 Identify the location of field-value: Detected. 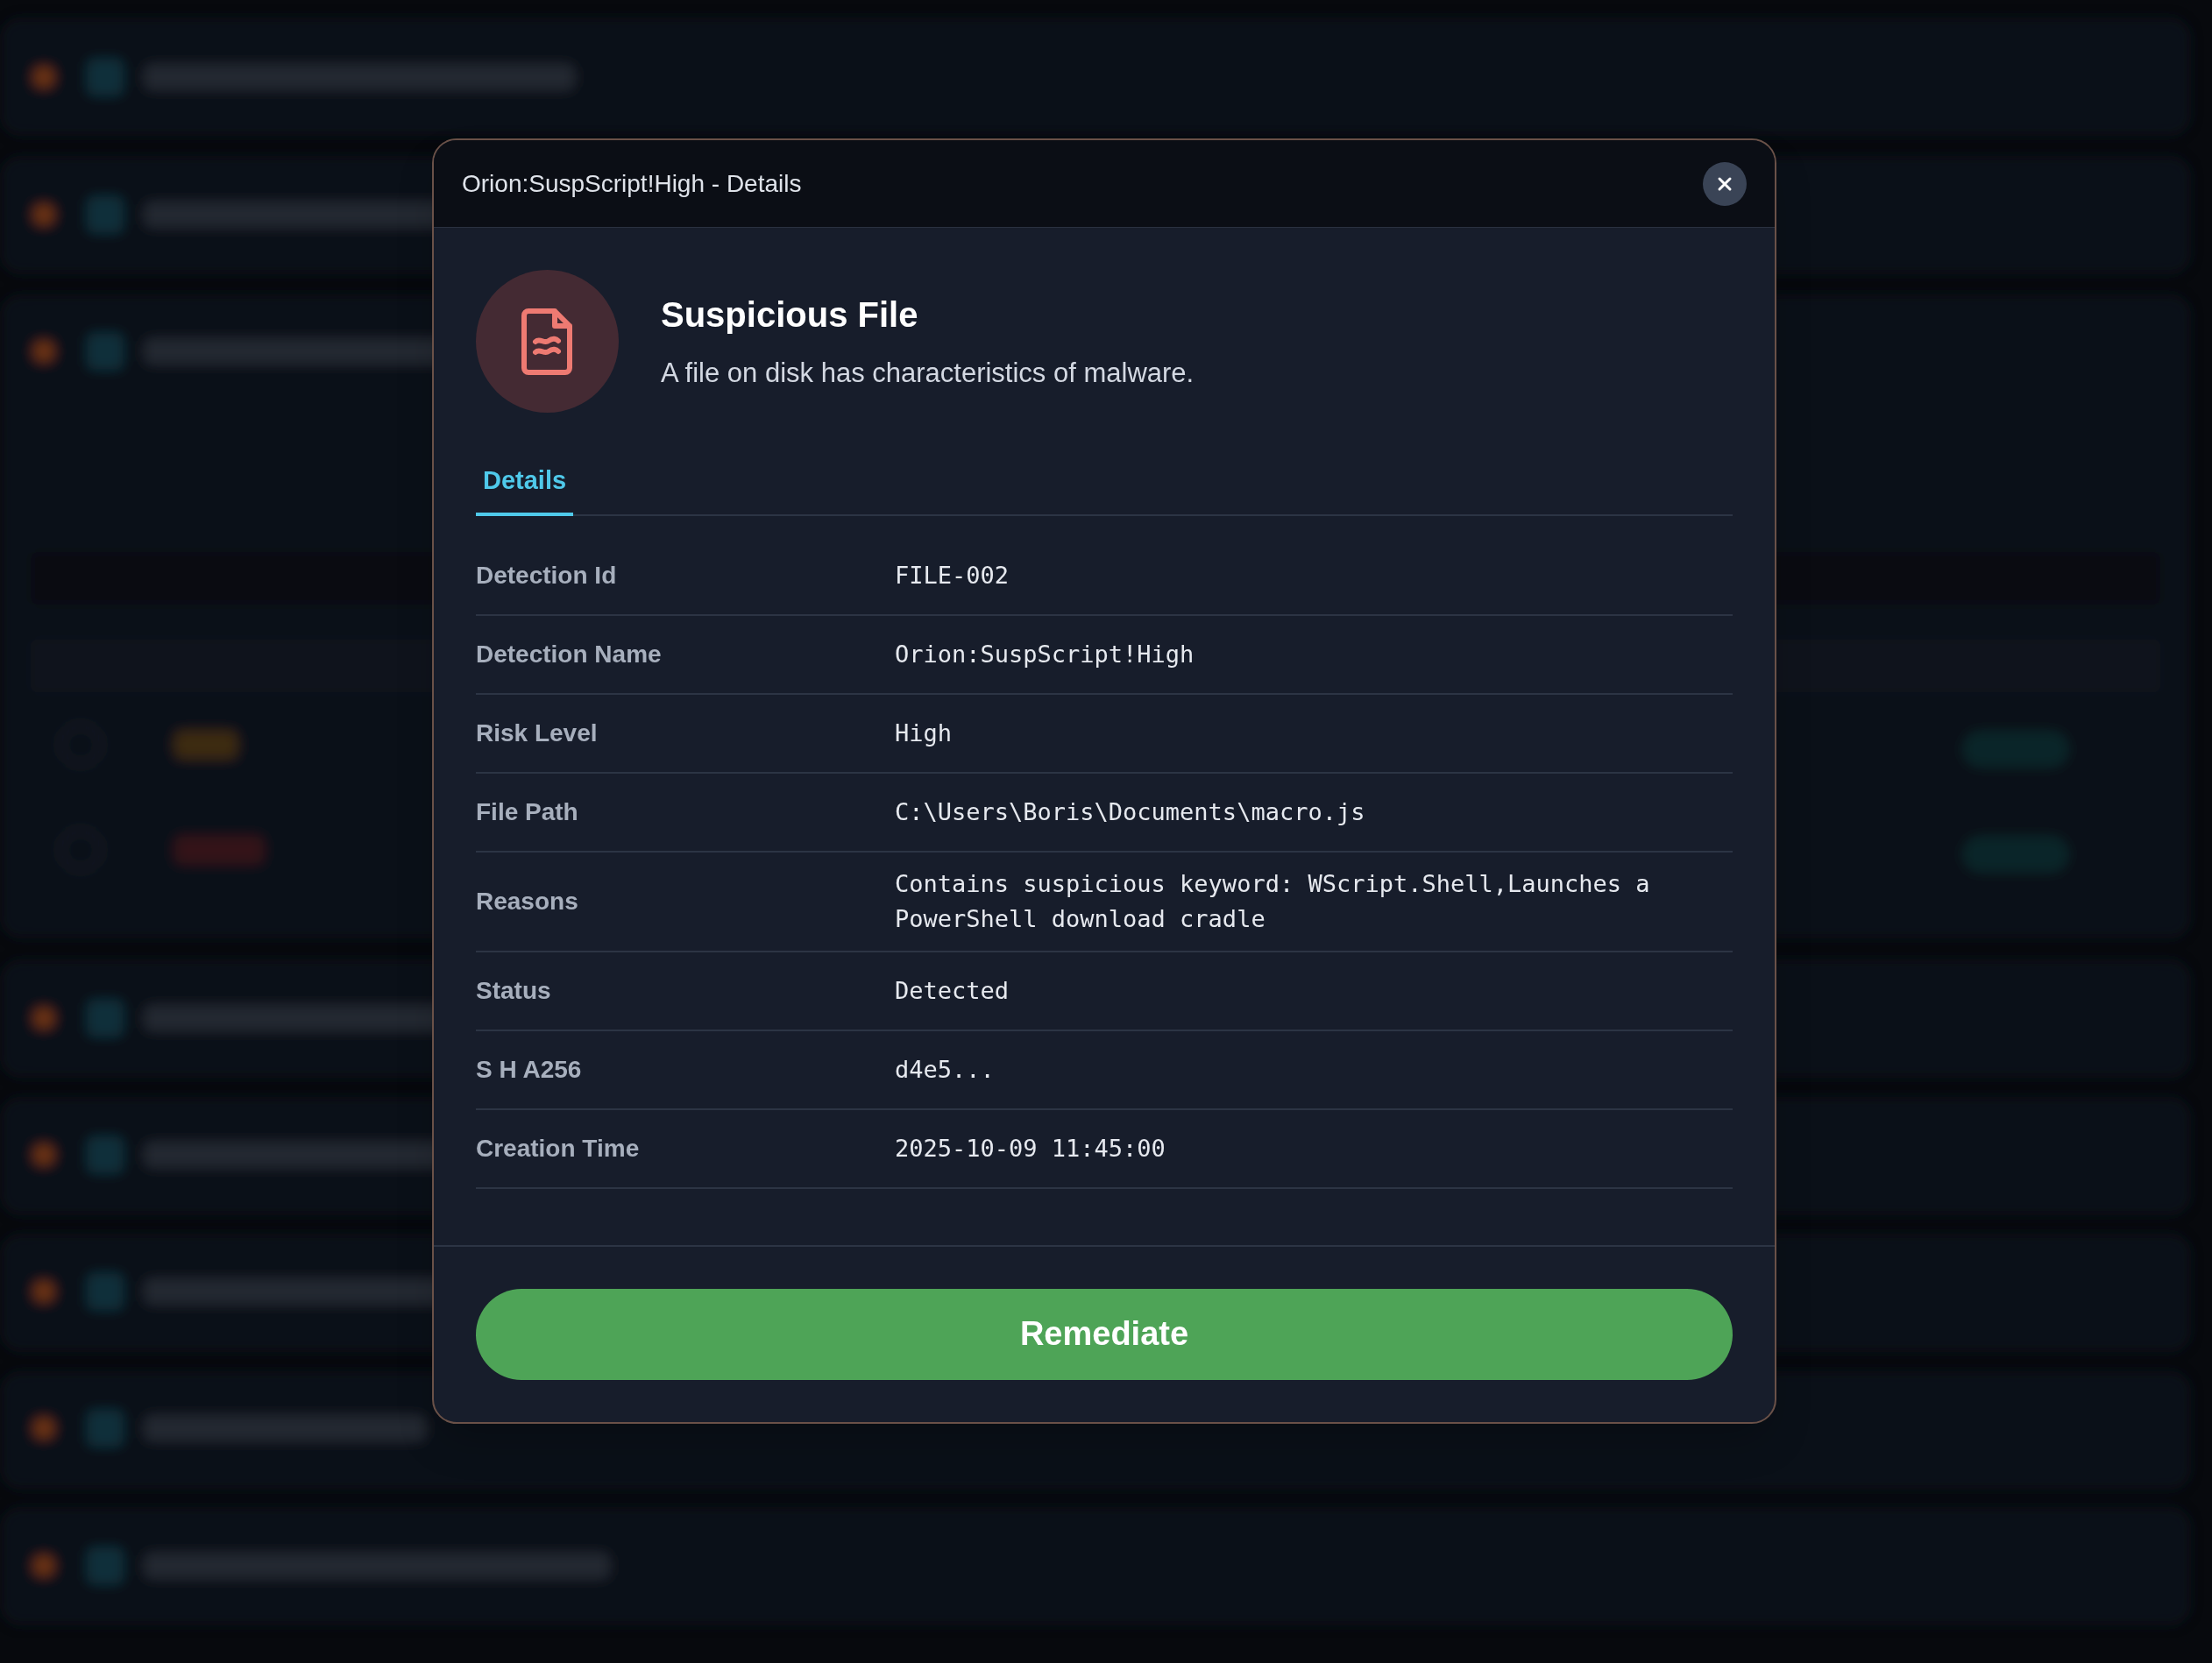
(952, 991).